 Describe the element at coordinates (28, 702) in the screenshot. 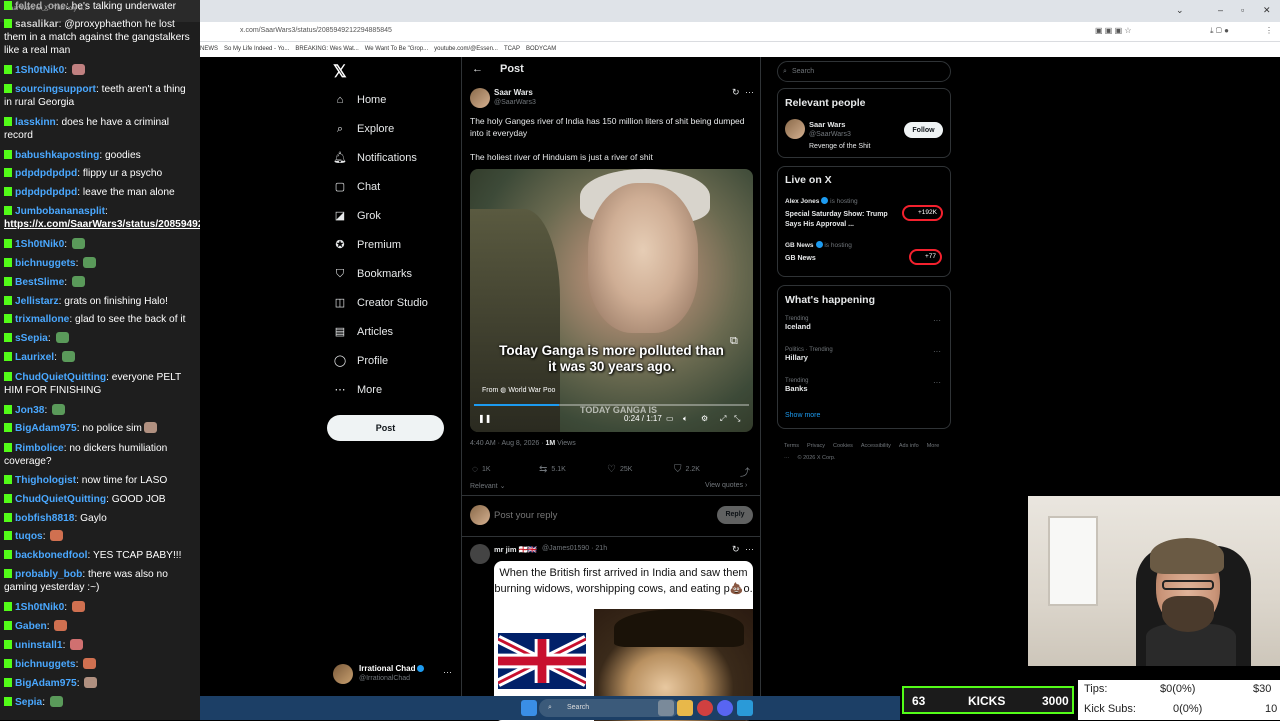

I see `chat-username: Sepia` at that location.